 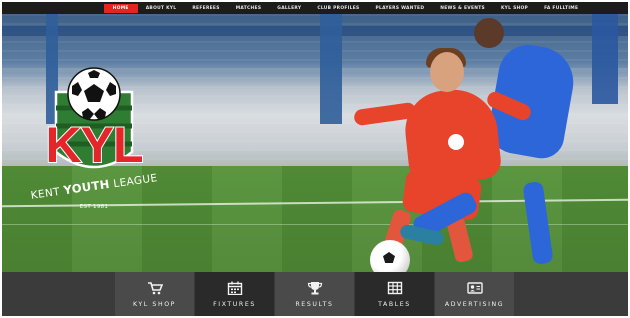 I want to click on logo-established: EST 1981, so click(x=94, y=207).